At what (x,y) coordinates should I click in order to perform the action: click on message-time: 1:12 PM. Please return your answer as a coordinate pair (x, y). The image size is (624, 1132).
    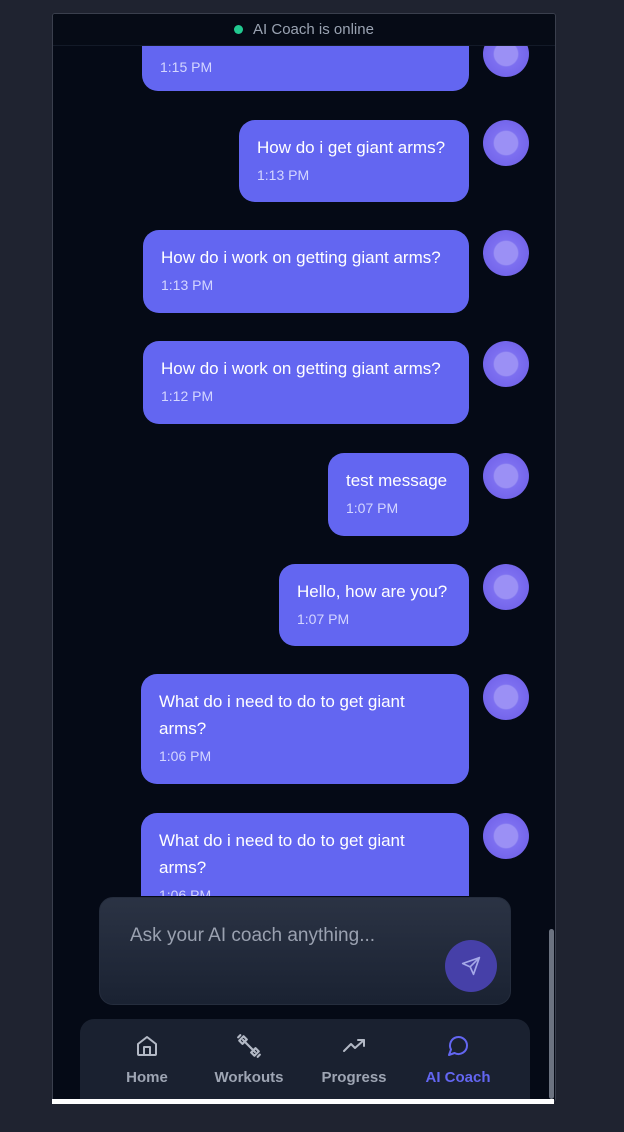
    Looking at the image, I should click on (187, 396).